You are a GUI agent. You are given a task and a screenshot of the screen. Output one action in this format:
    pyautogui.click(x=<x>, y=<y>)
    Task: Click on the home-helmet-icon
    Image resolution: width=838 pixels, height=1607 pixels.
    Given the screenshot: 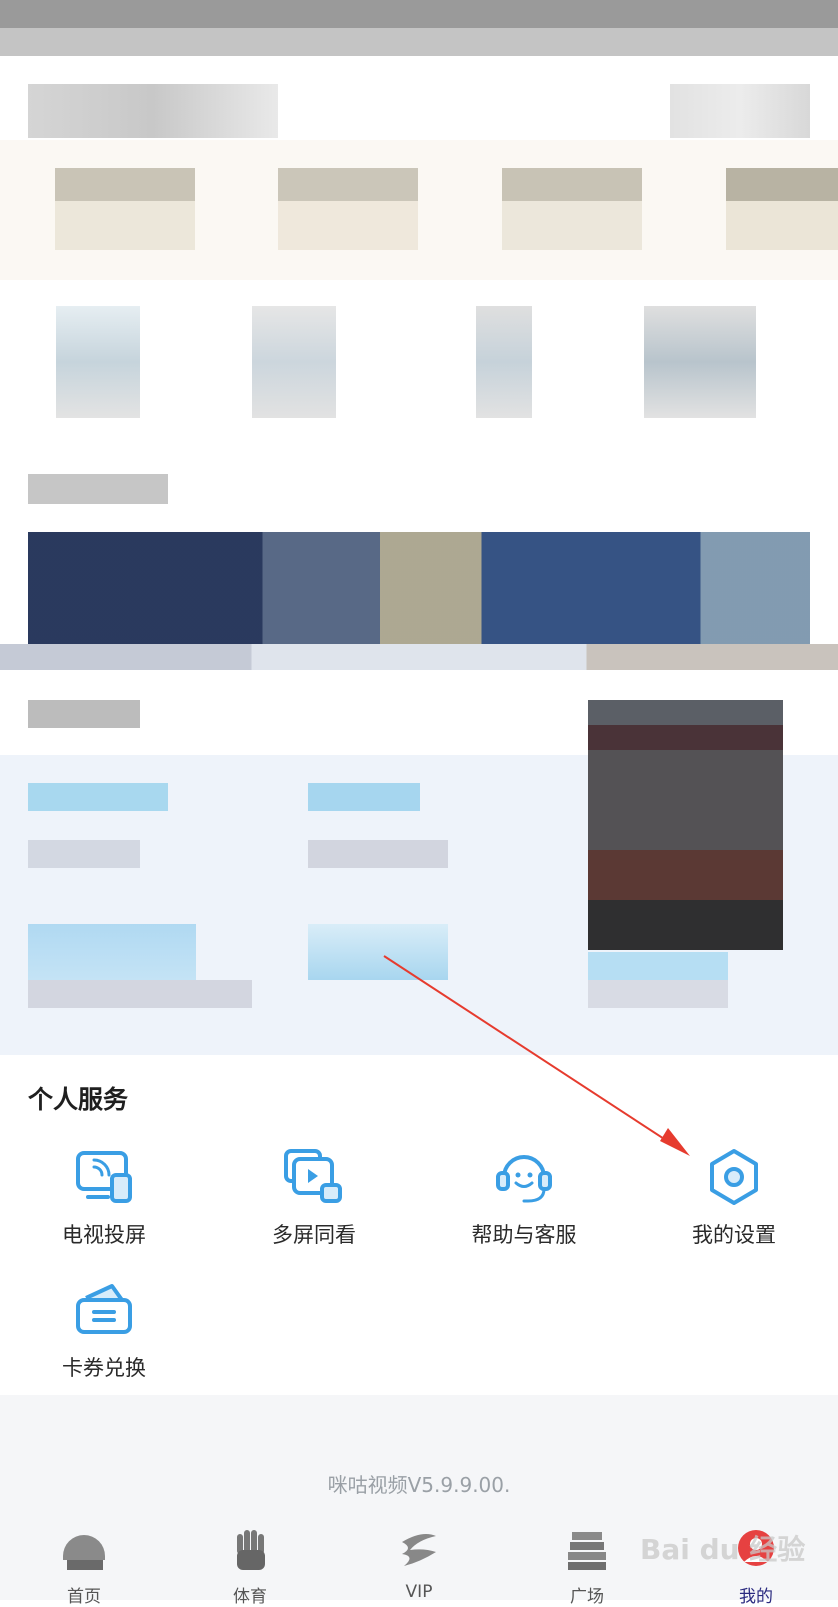 What is the action you would take?
    pyautogui.click(x=84, y=1552)
    